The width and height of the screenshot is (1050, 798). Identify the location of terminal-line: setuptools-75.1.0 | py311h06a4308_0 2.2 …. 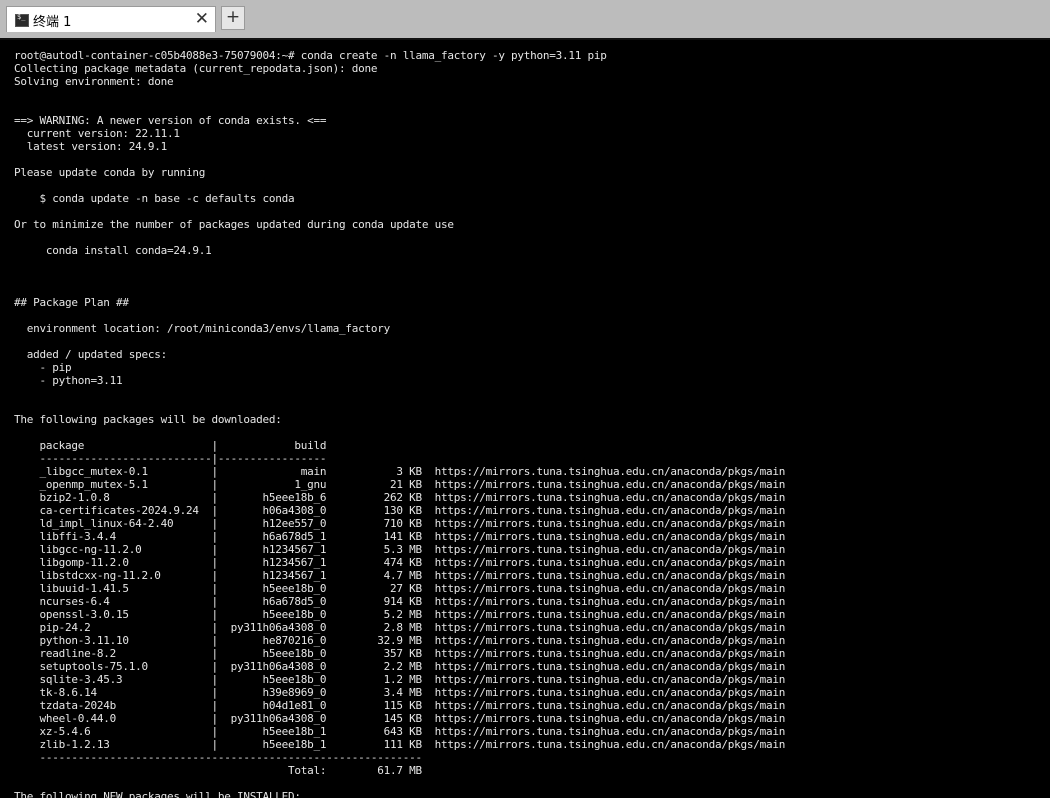
(400, 666).